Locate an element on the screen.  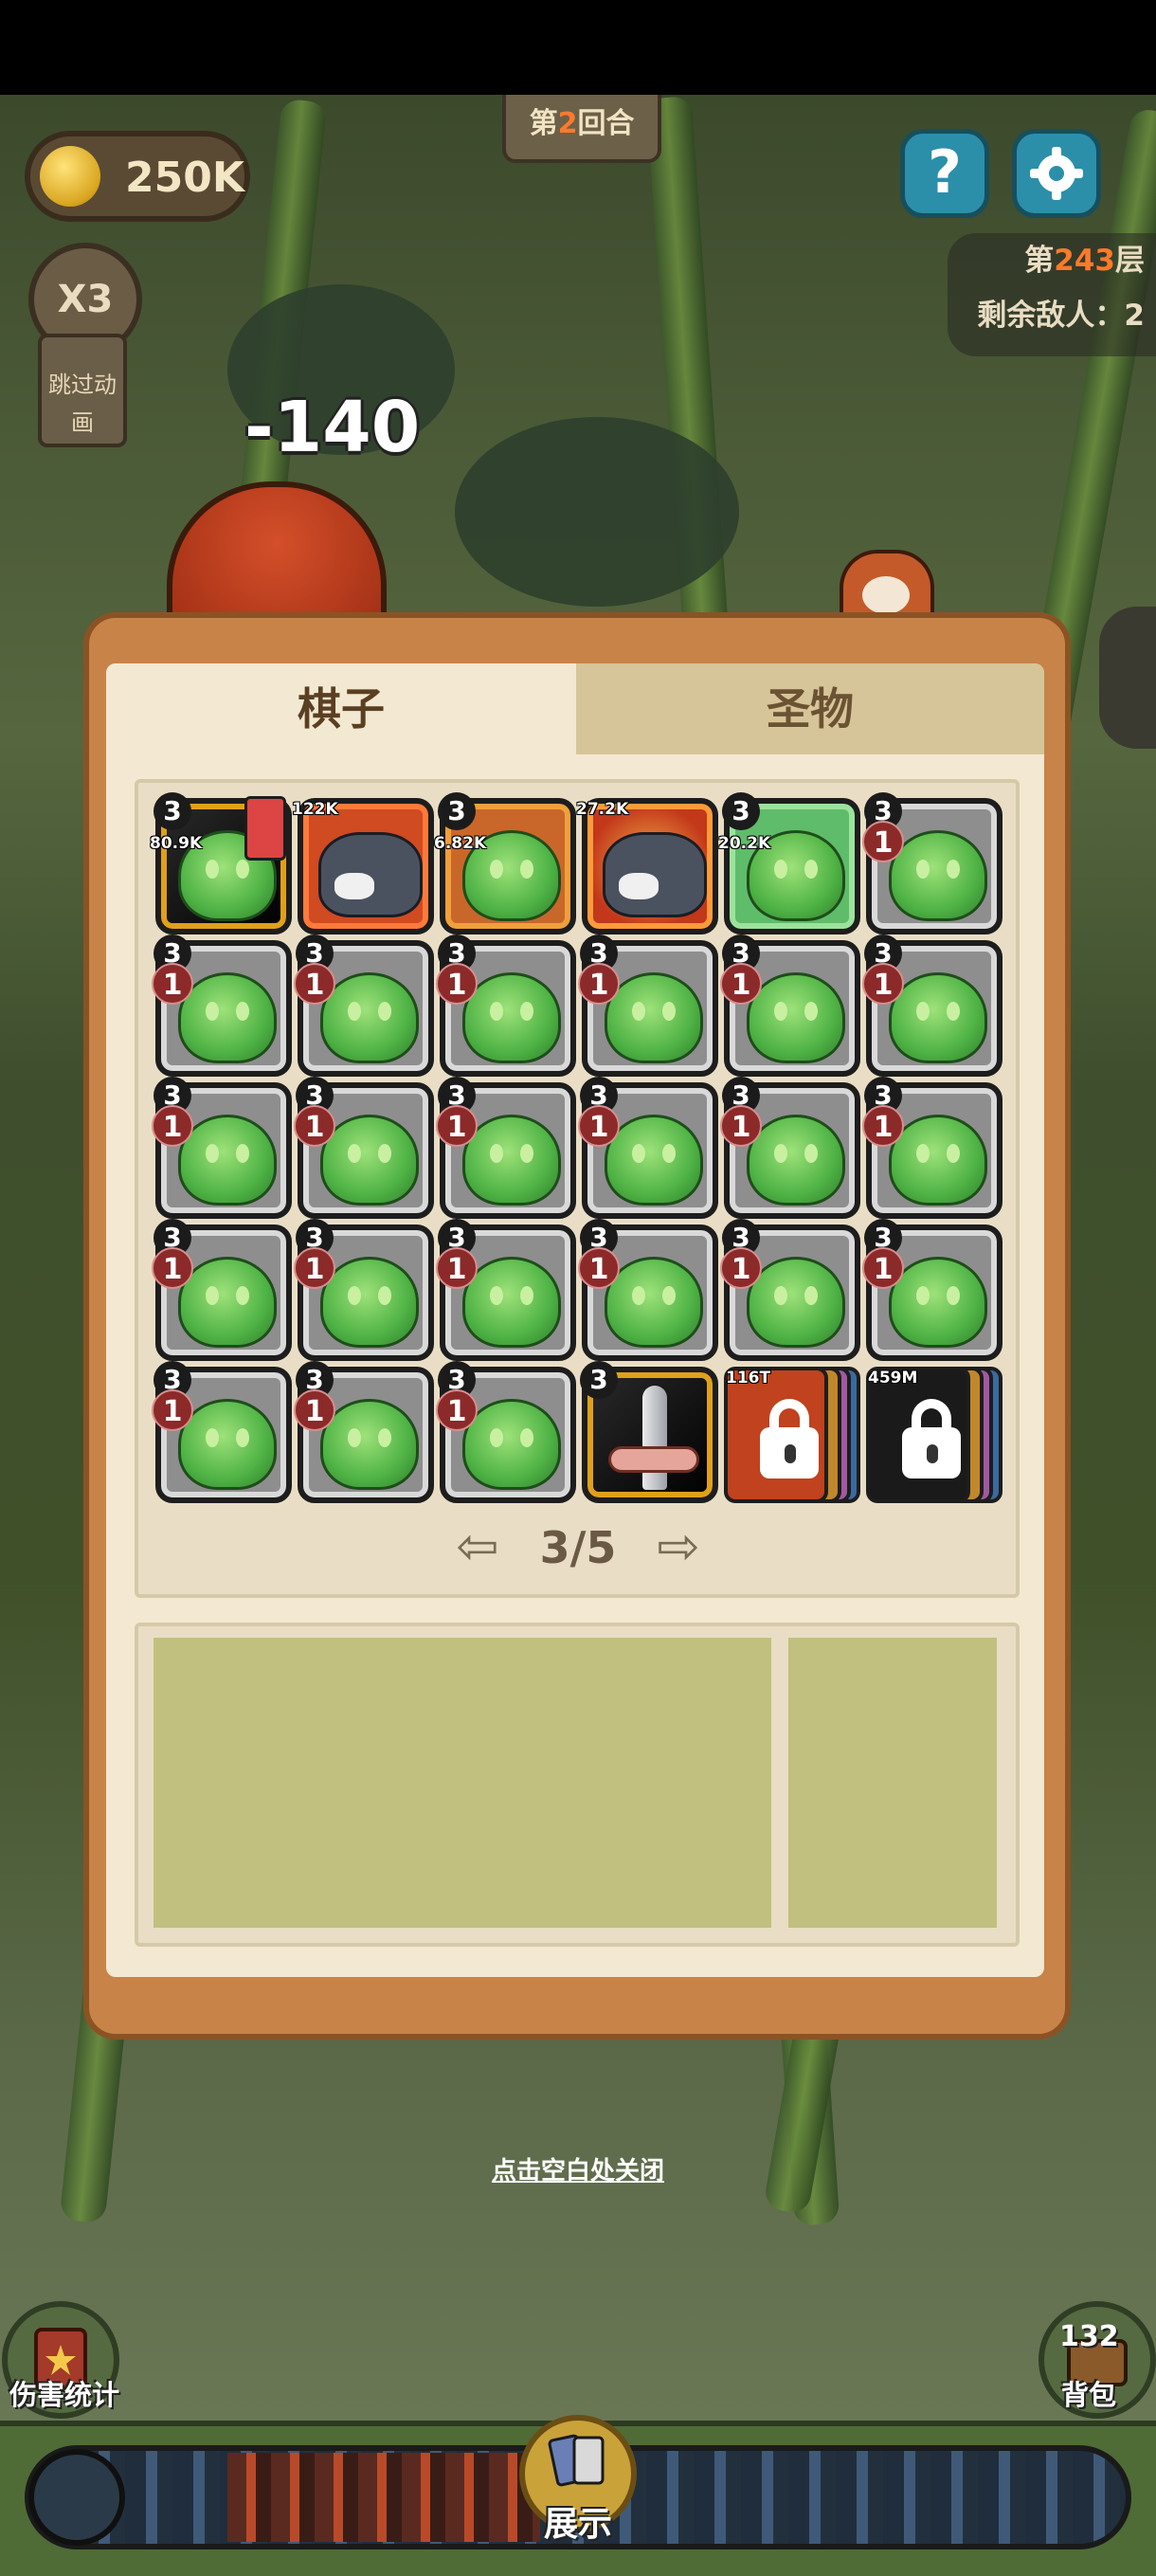
locked-piece-slot: 459M is located at coordinates (934, 1438).